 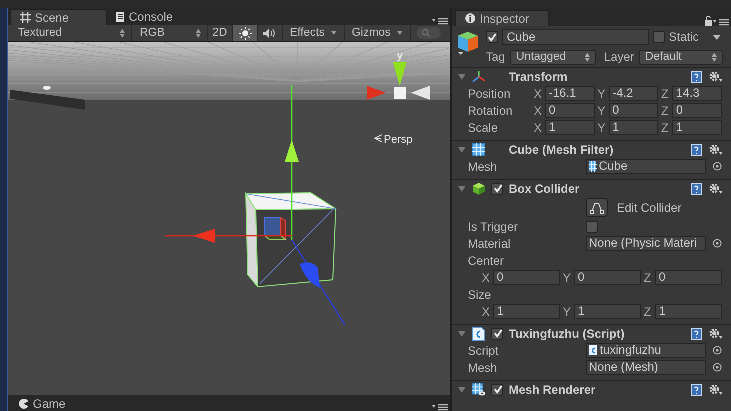 What do you see at coordinates (646, 367) in the screenshot?
I see `object-field: None (Mesh)` at bounding box center [646, 367].